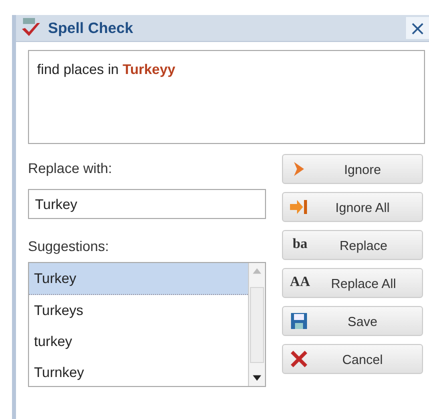  Describe the element at coordinates (71, 169) in the screenshot. I see `replace-with-label: Replace with:` at that location.